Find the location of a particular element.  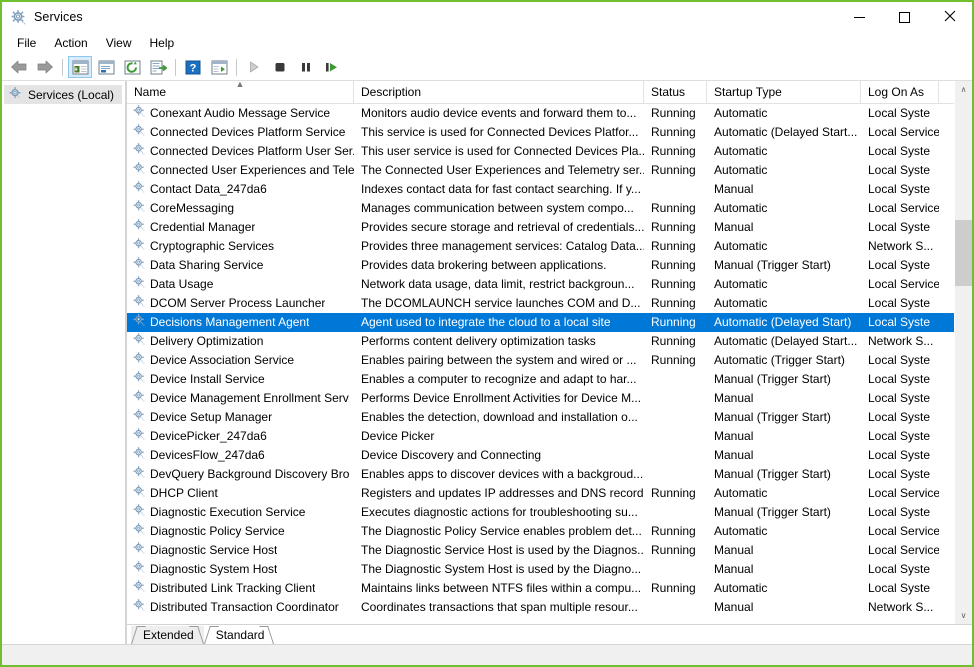

service-name-label: Device Install Service is located at coordinates (207, 379).